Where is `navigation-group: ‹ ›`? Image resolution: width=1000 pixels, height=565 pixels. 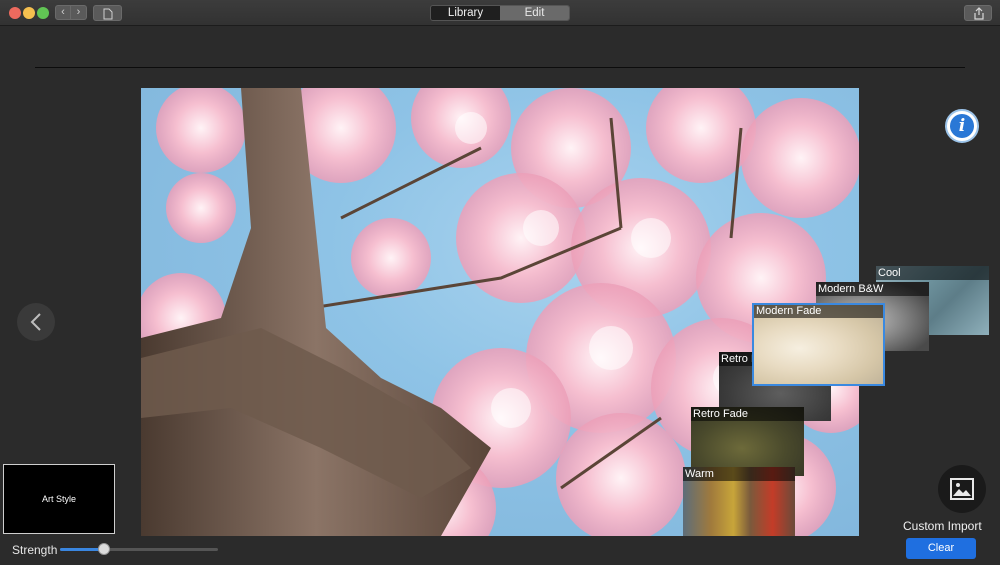
navigation-group: ‹ › is located at coordinates (71, 12).